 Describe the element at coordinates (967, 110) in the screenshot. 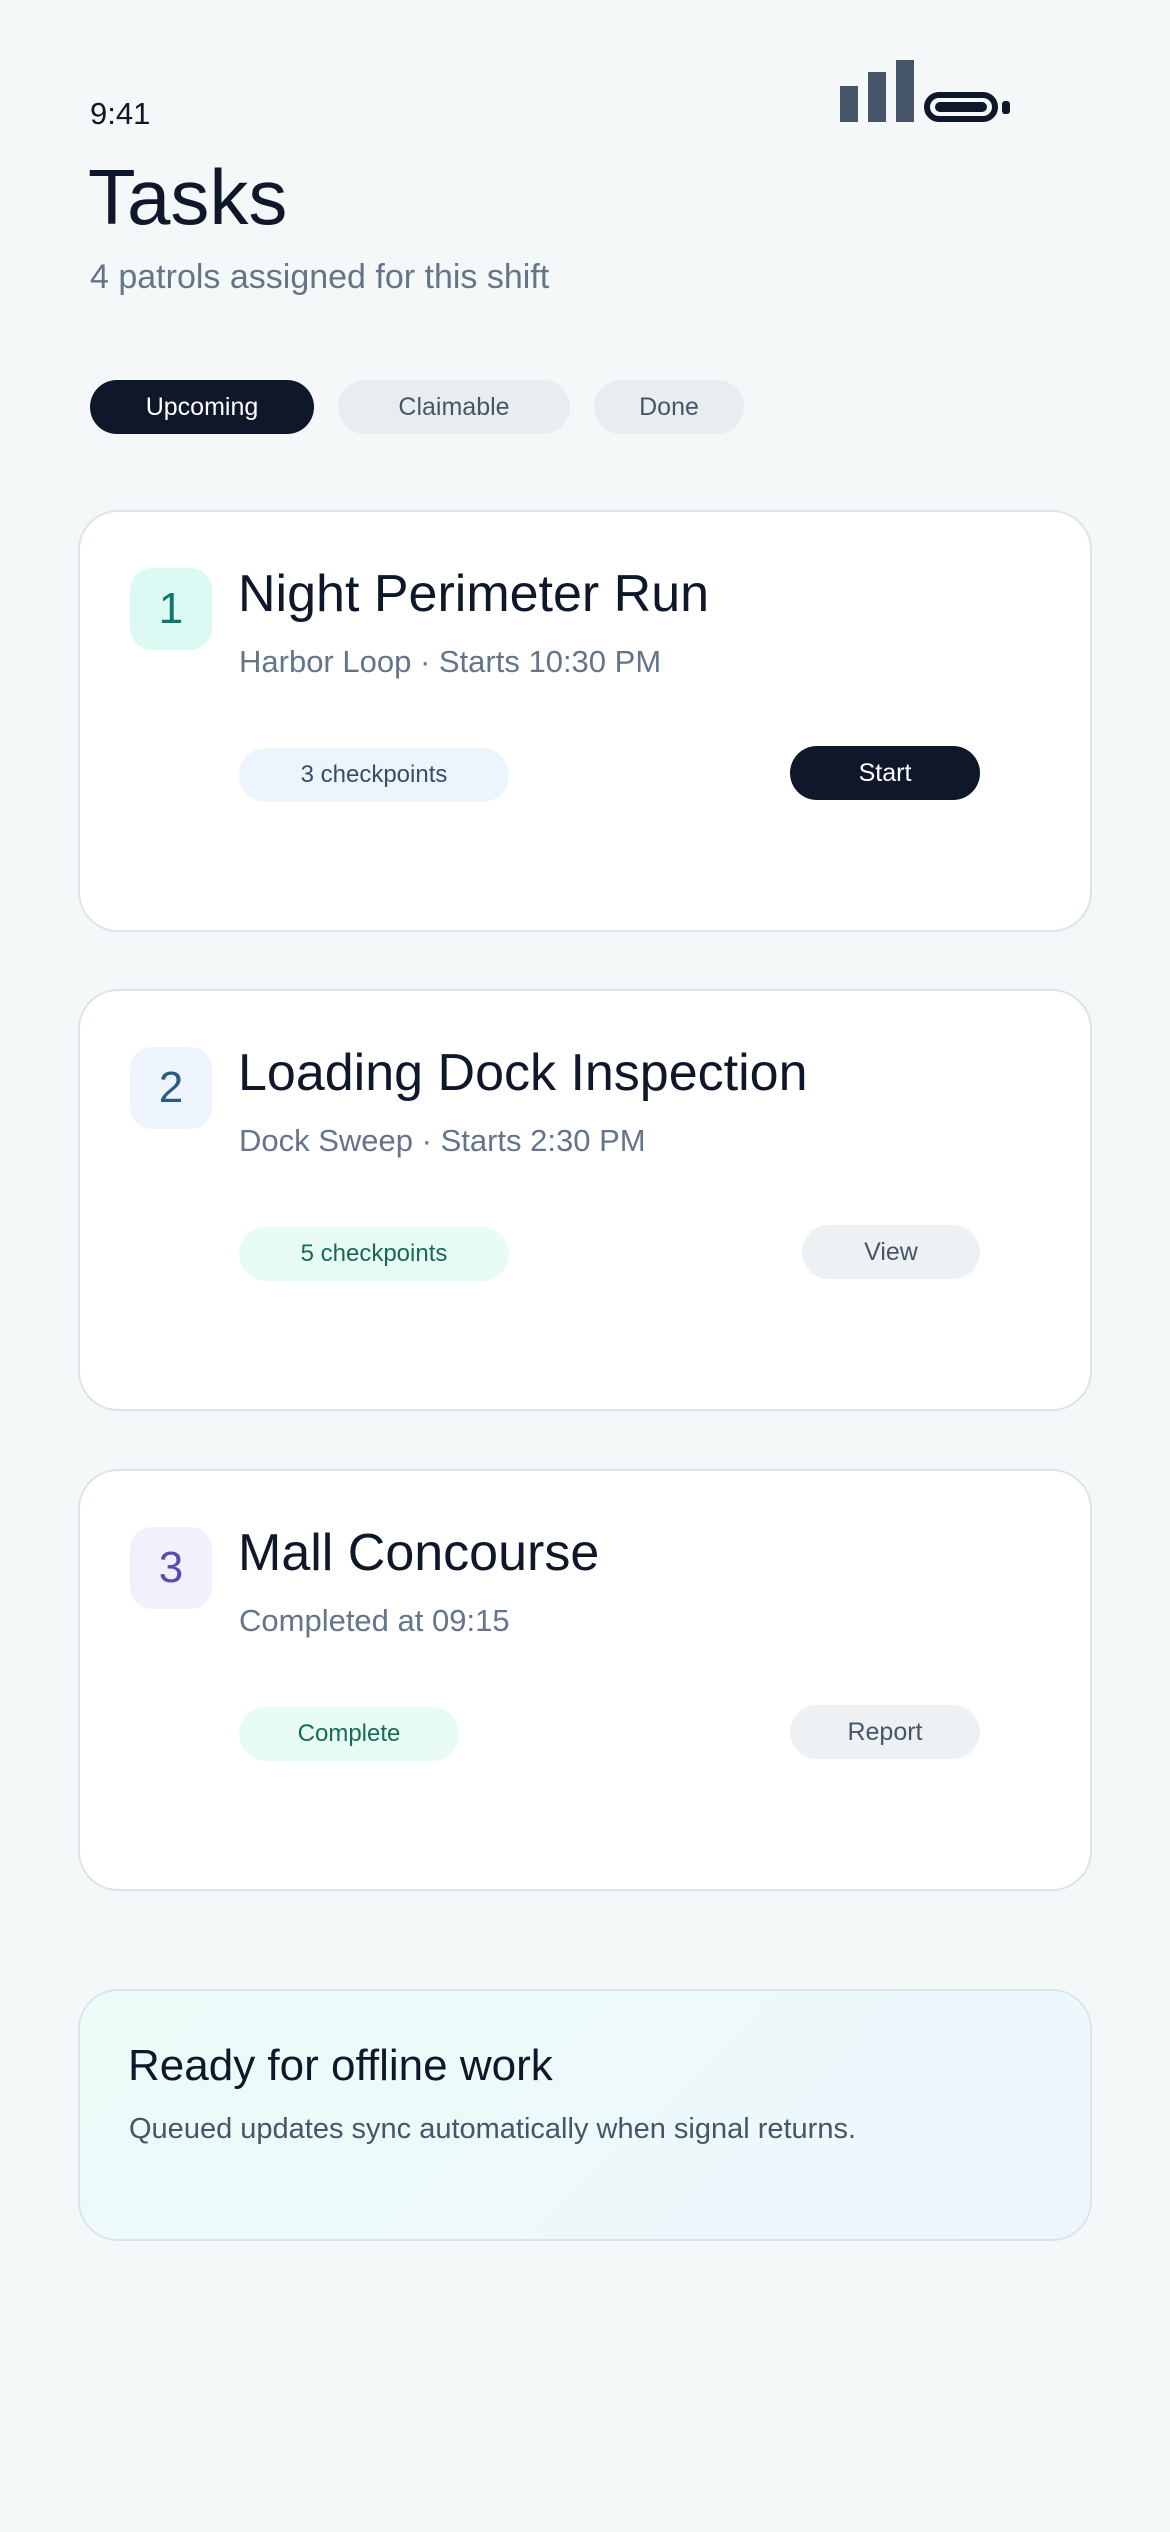

I see `battery-icon` at that location.